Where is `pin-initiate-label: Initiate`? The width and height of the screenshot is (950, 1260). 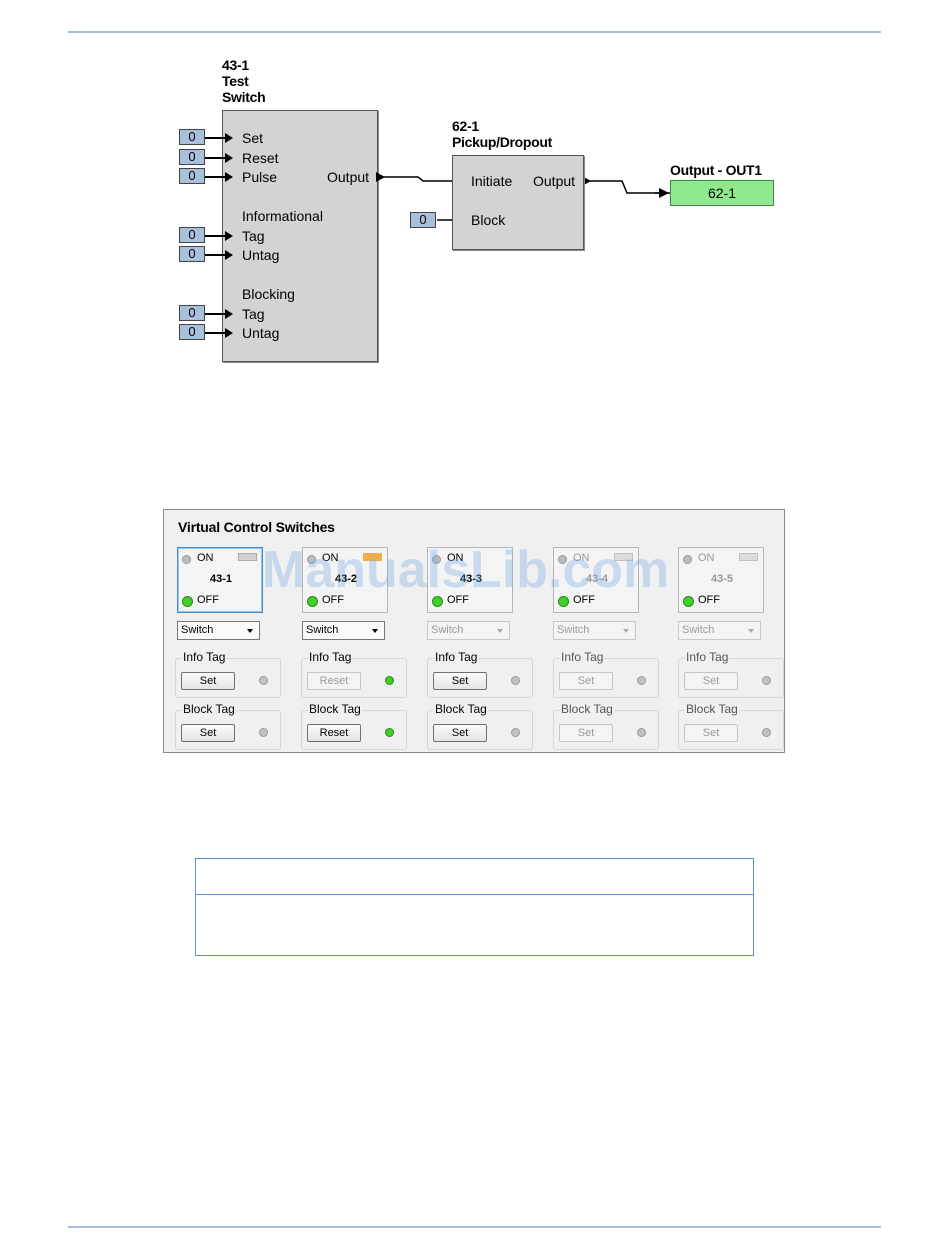
pin-initiate-label: Initiate is located at coordinates (492, 181).